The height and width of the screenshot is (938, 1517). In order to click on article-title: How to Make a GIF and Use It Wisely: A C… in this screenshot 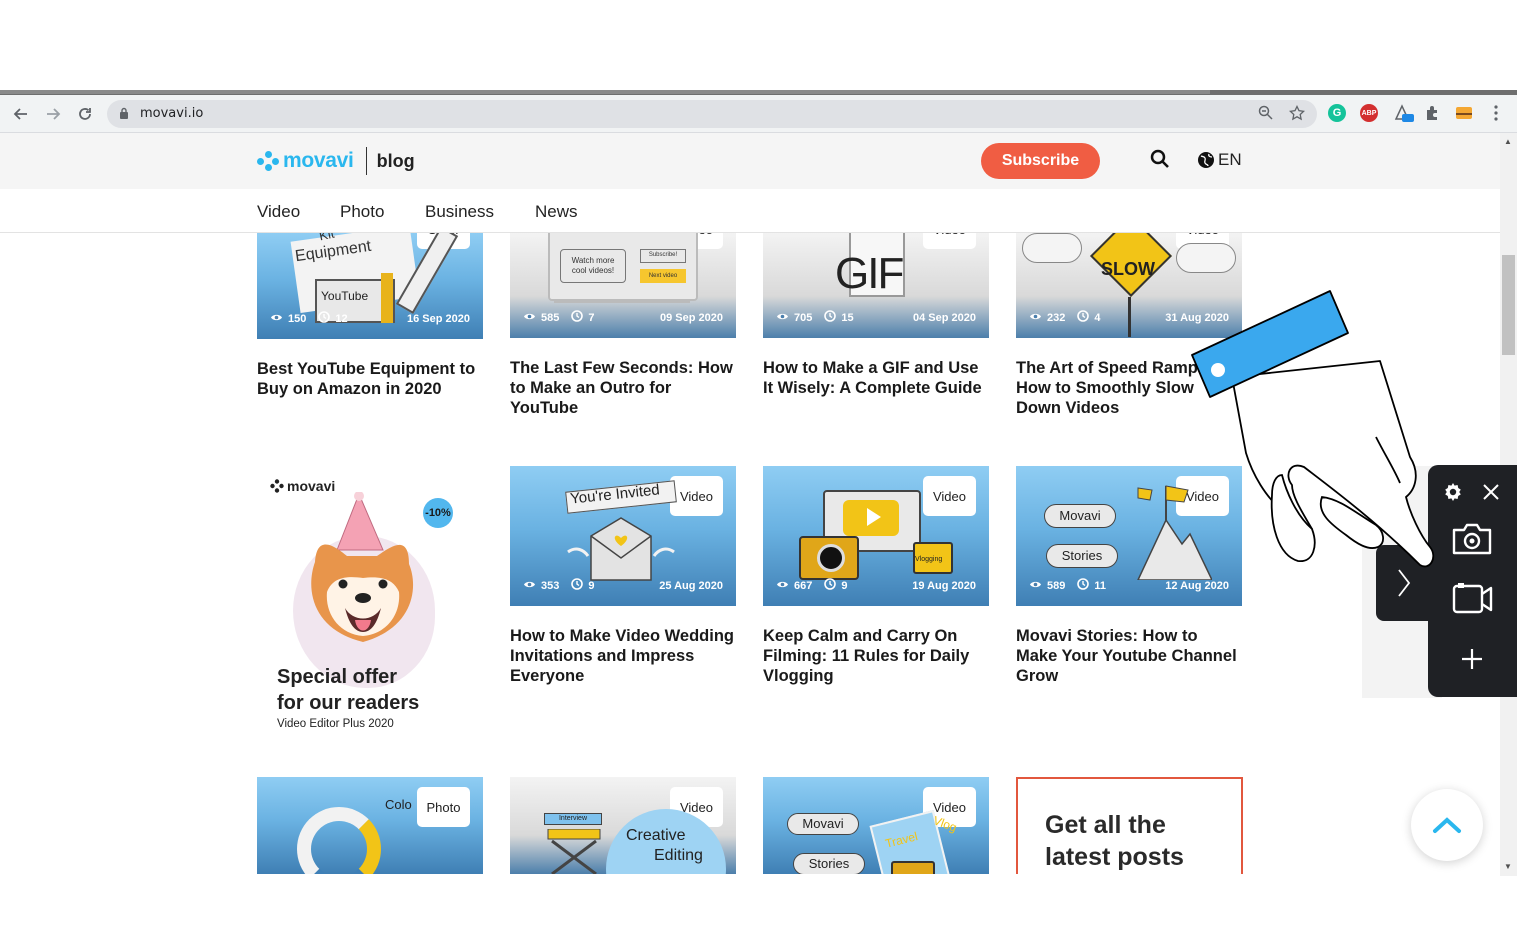, I will do `click(876, 378)`.